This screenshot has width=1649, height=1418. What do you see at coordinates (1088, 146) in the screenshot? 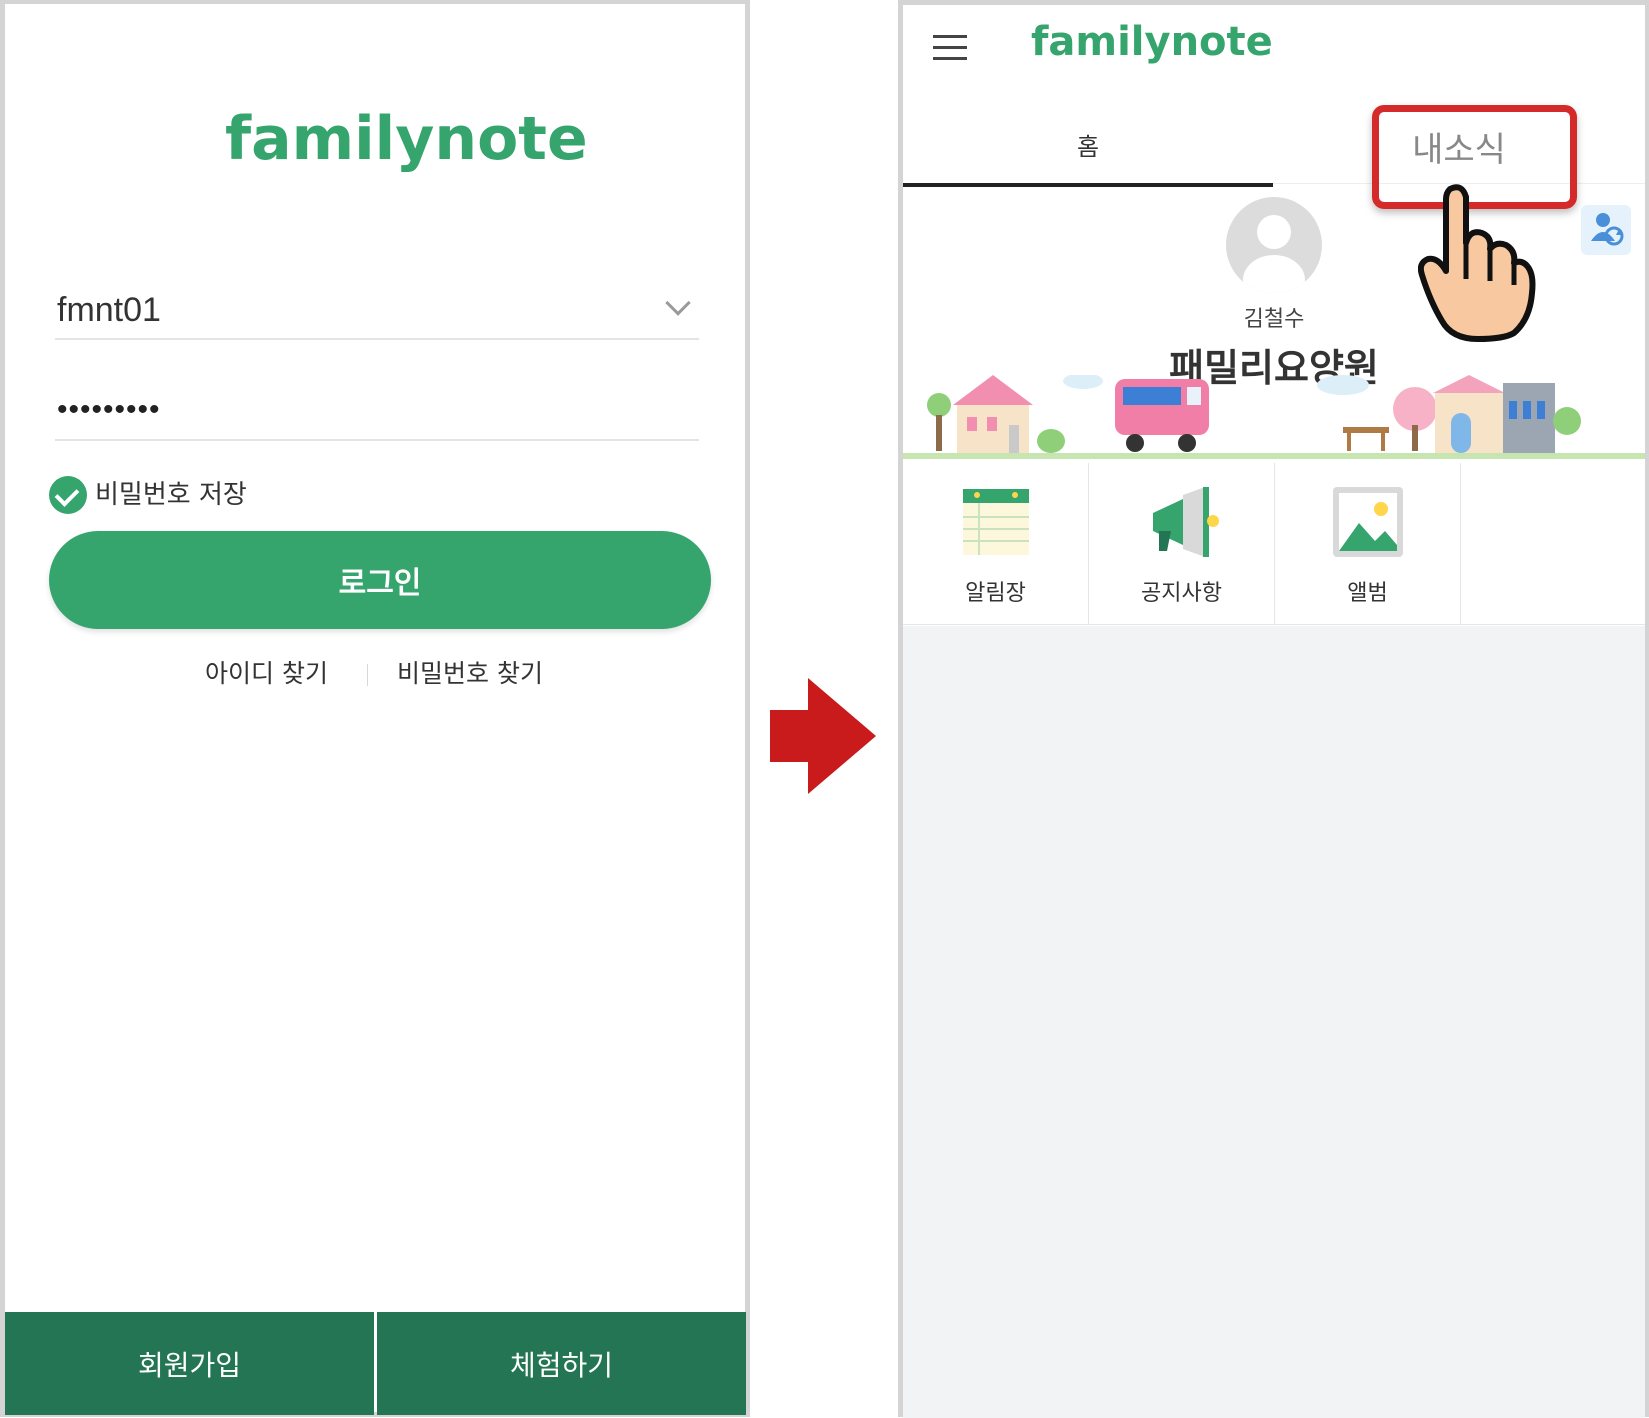
I see `tab-home: 홈` at bounding box center [1088, 146].